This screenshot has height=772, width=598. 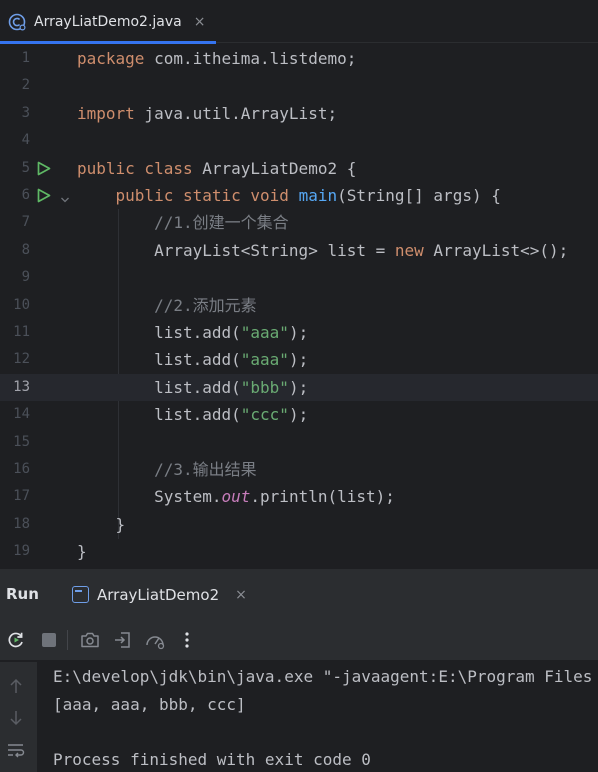 I want to click on console-line: [aaa, aaa, bbb, ccc], so click(x=149, y=704).